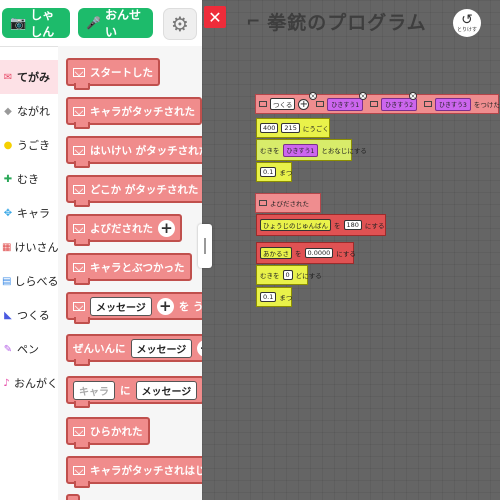 The image size is (500, 500). What do you see at coordinates (290, 128) in the screenshot?
I see `y-field: 215` at bounding box center [290, 128].